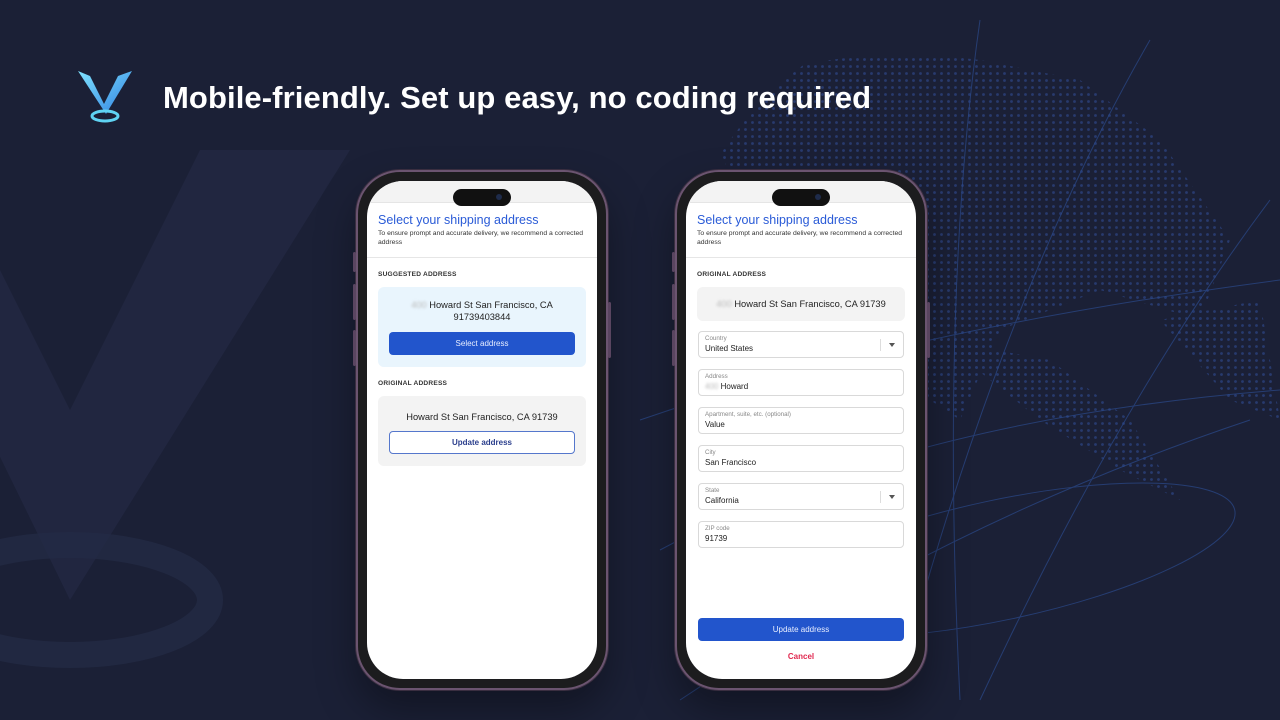 Image resolution: width=1280 pixels, height=720 pixels. Describe the element at coordinates (482, 417) in the screenshot. I see `original-address-text: Howard St San Francisco, CA 91739` at that location.